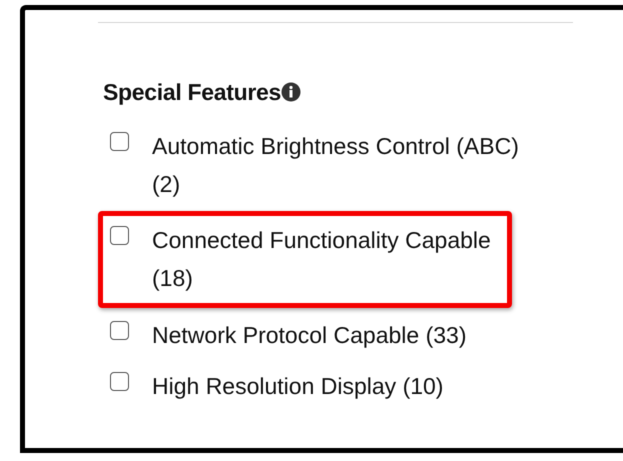 Image resolution: width=623 pixels, height=461 pixels. What do you see at coordinates (298, 386) in the screenshot?
I see `option-label: High Resolution Display (10)` at bounding box center [298, 386].